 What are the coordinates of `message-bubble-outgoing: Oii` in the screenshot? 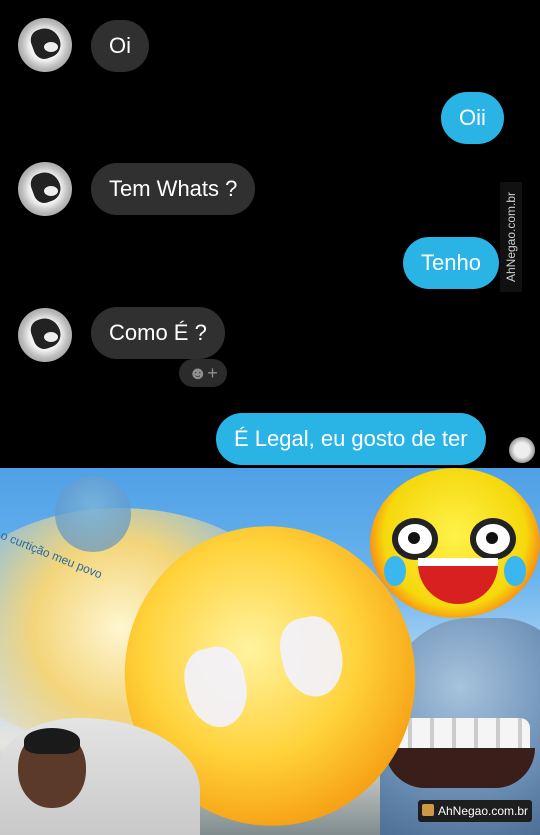 It's located at (472, 118).